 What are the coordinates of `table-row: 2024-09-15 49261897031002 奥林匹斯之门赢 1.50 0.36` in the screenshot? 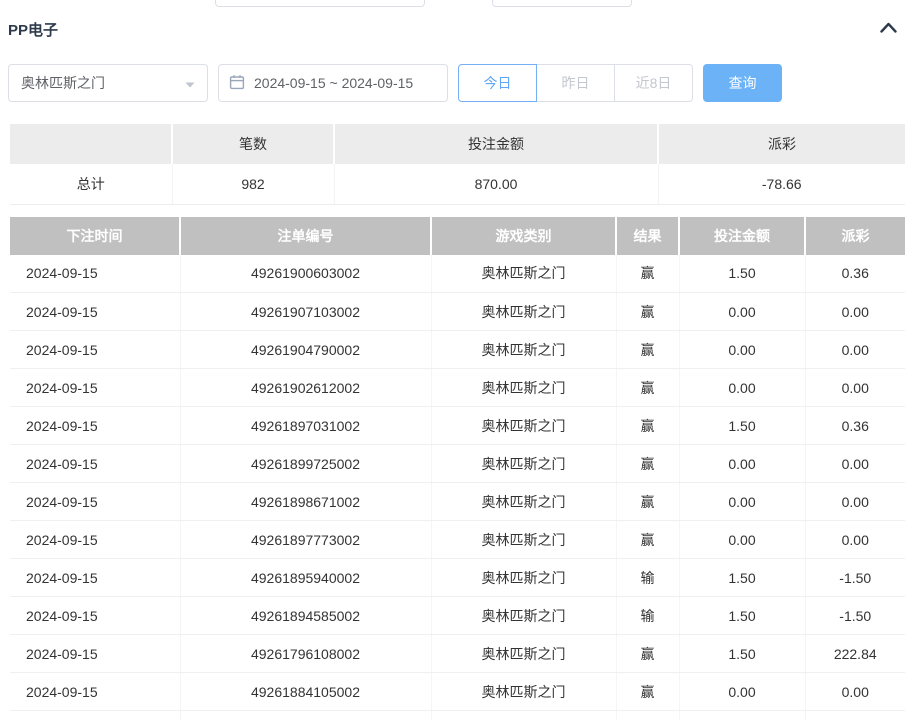 It's located at (457, 425).